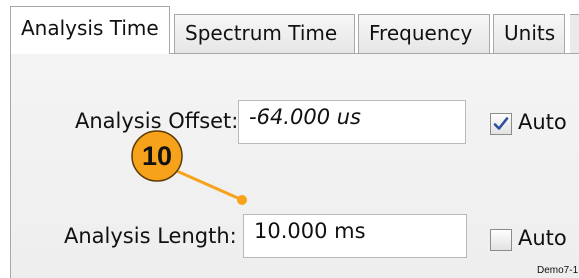 Image resolution: width=579 pixels, height=278 pixels. I want to click on tab-spectrum-time-label: Spectrum Time, so click(261, 33).